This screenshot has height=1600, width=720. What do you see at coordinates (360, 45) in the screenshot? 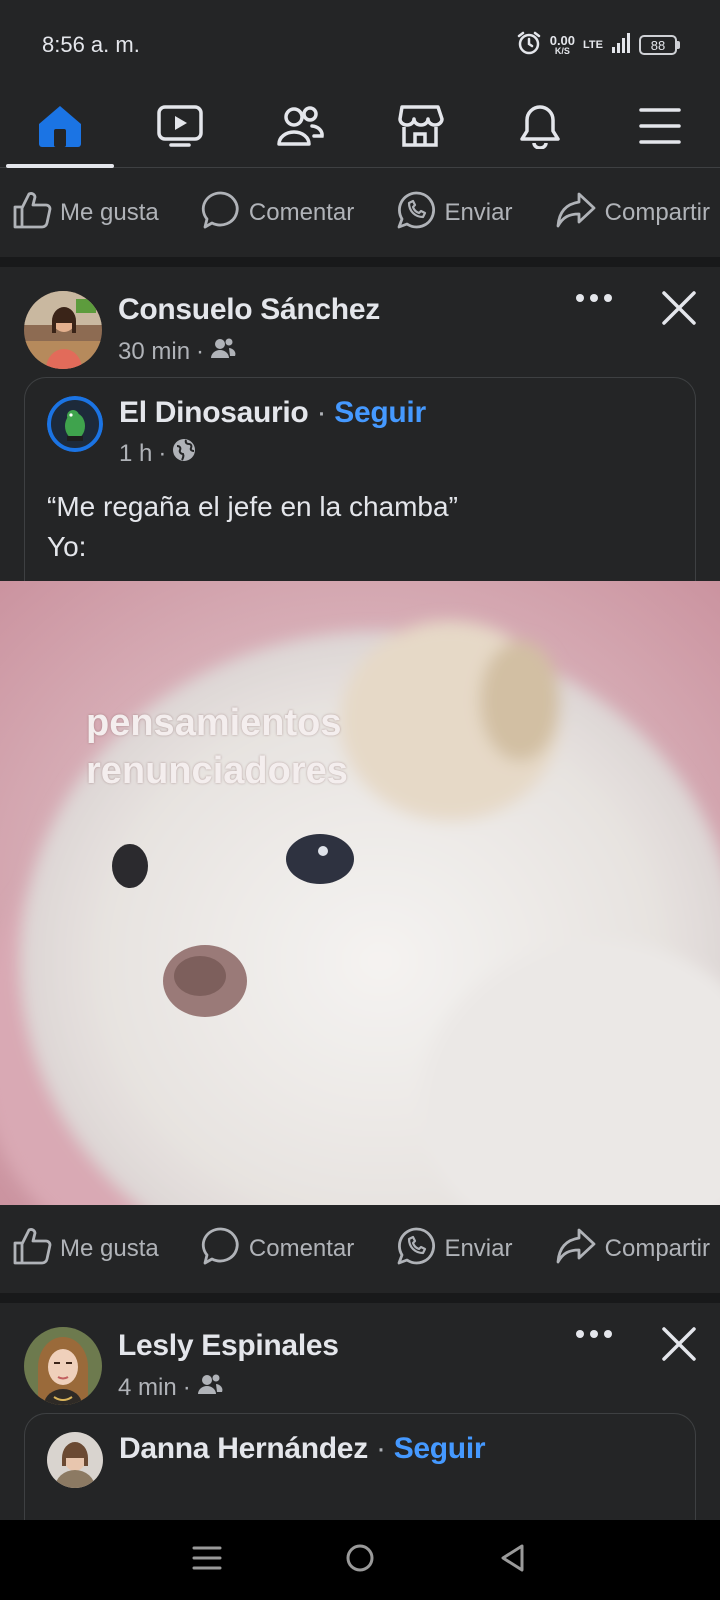
I see `status-bar: 8:56 a. m. 0.00 K/S LTE 88` at bounding box center [360, 45].